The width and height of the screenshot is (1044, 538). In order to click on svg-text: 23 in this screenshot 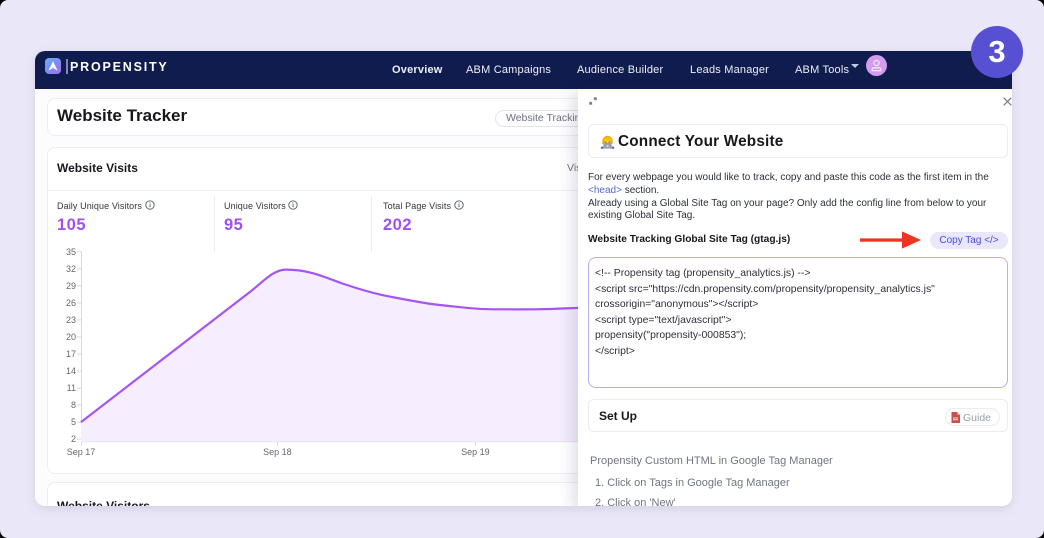, I will do `click(71, 320)`.